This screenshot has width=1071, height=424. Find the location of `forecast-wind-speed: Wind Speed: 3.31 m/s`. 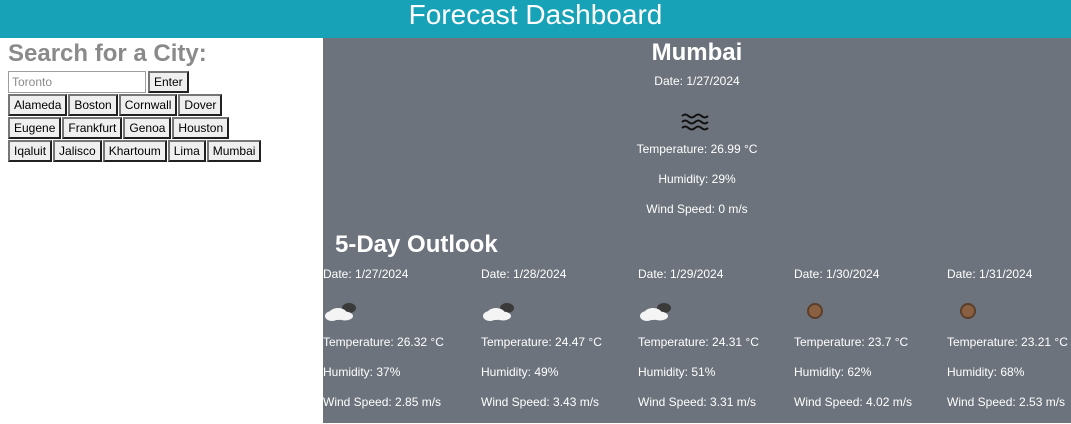

forecast-wind-speed: Wind Speed: 3.31 m/s is located at coordinates (697, 402).